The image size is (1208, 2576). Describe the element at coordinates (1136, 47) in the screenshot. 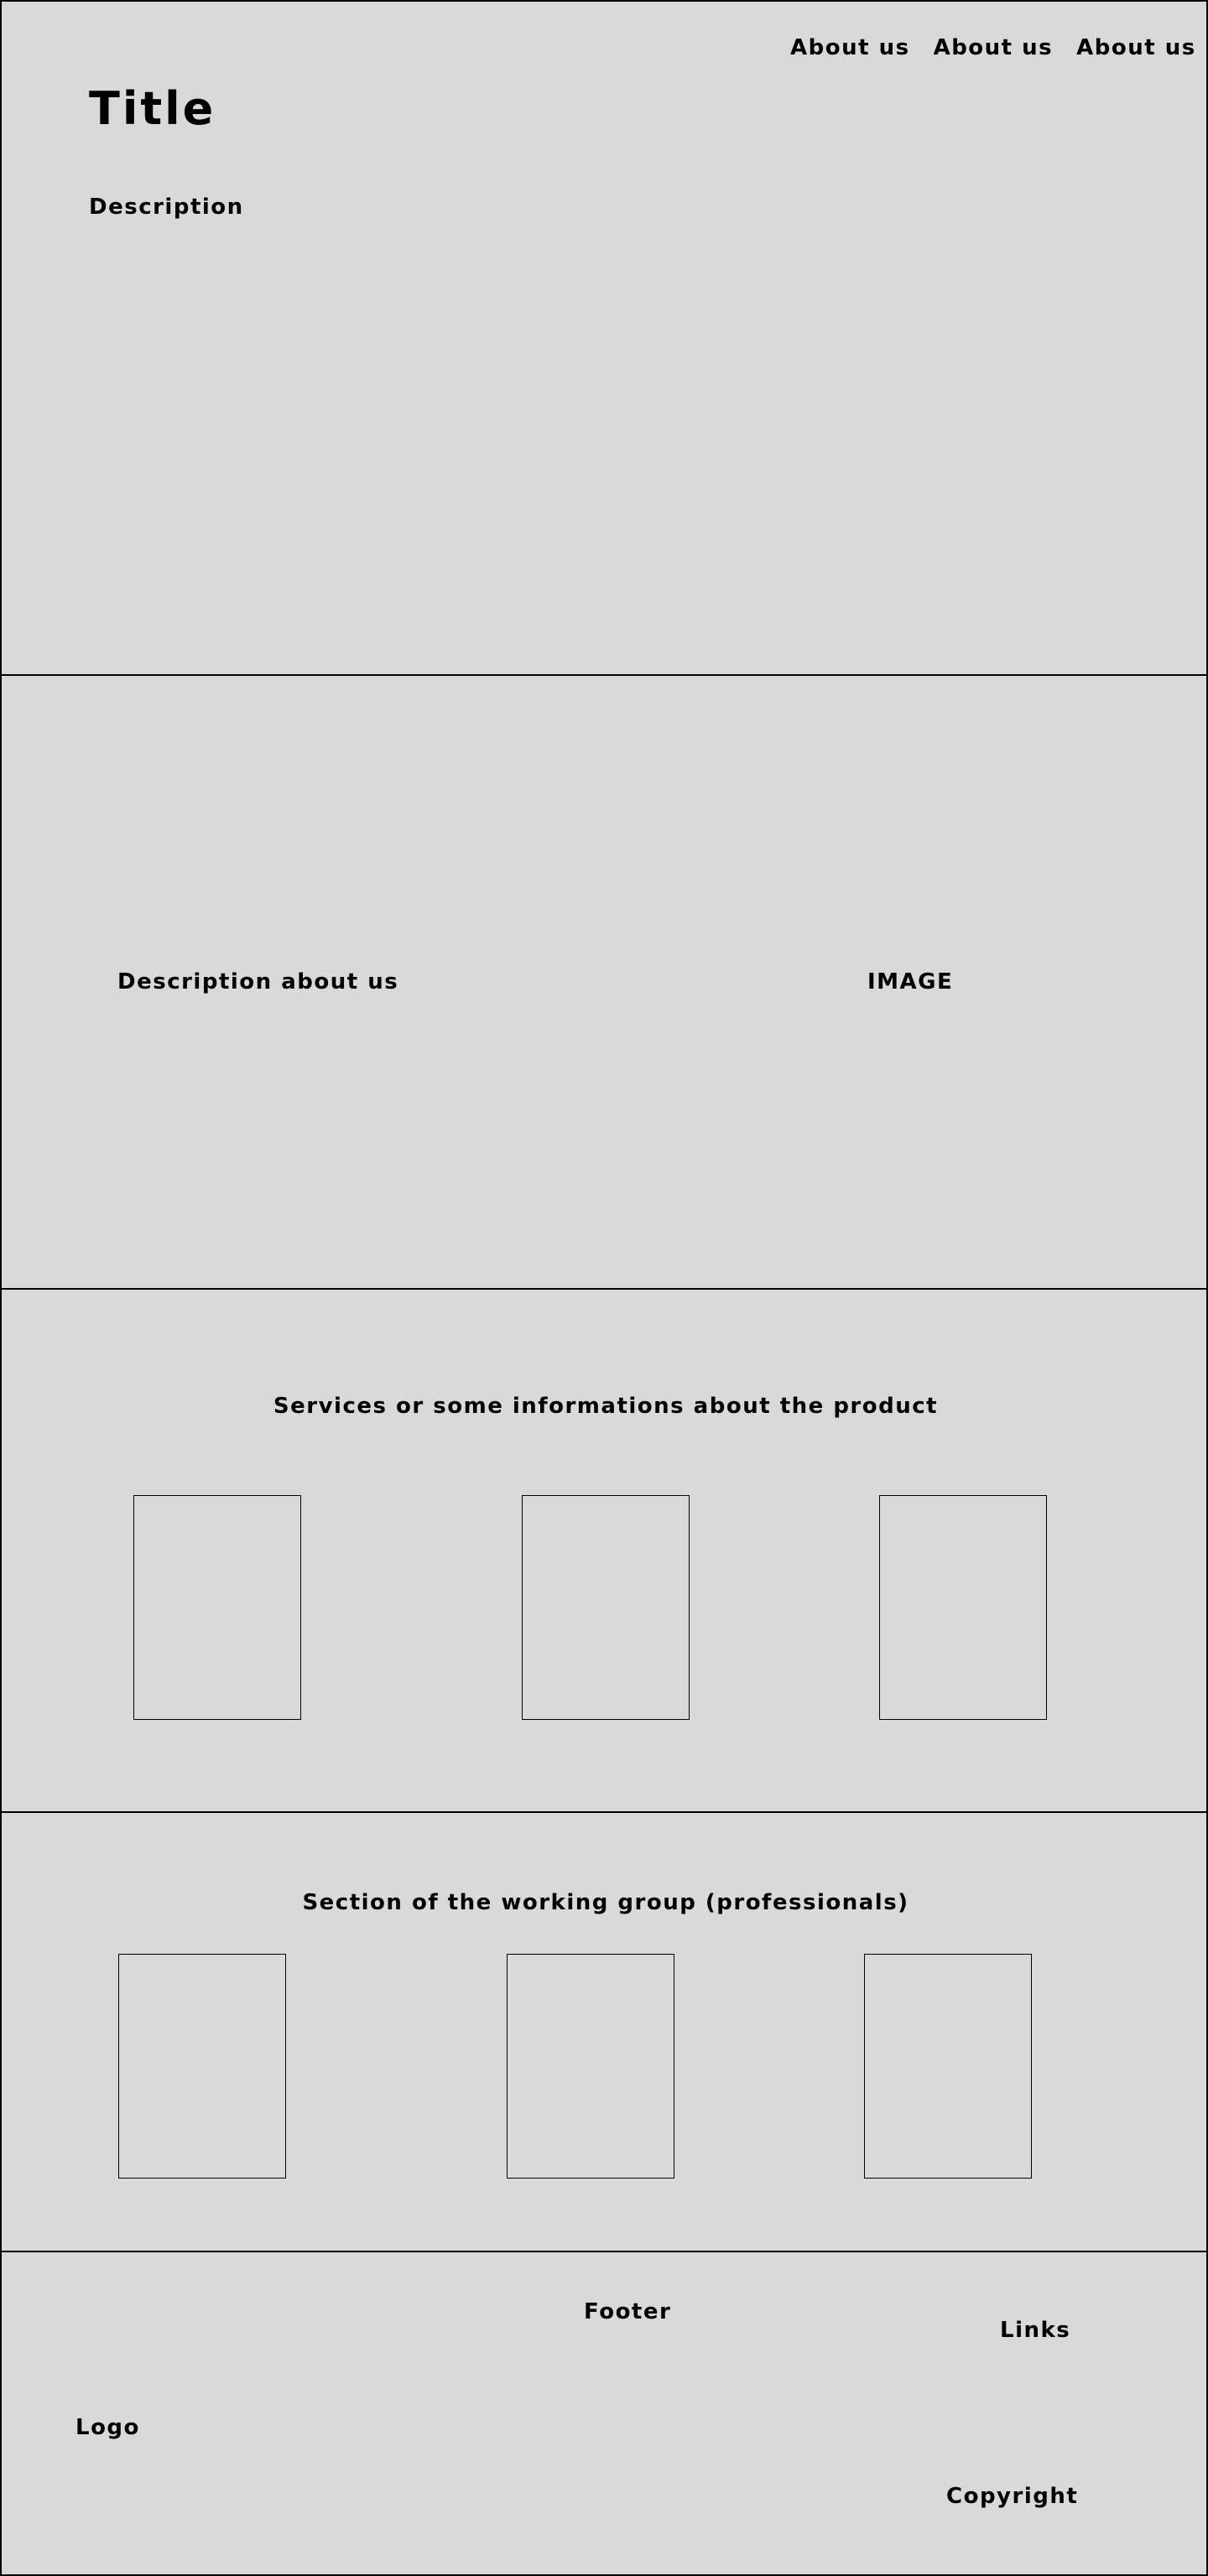

I see `nav-link-about-us-3: About us` at that location.